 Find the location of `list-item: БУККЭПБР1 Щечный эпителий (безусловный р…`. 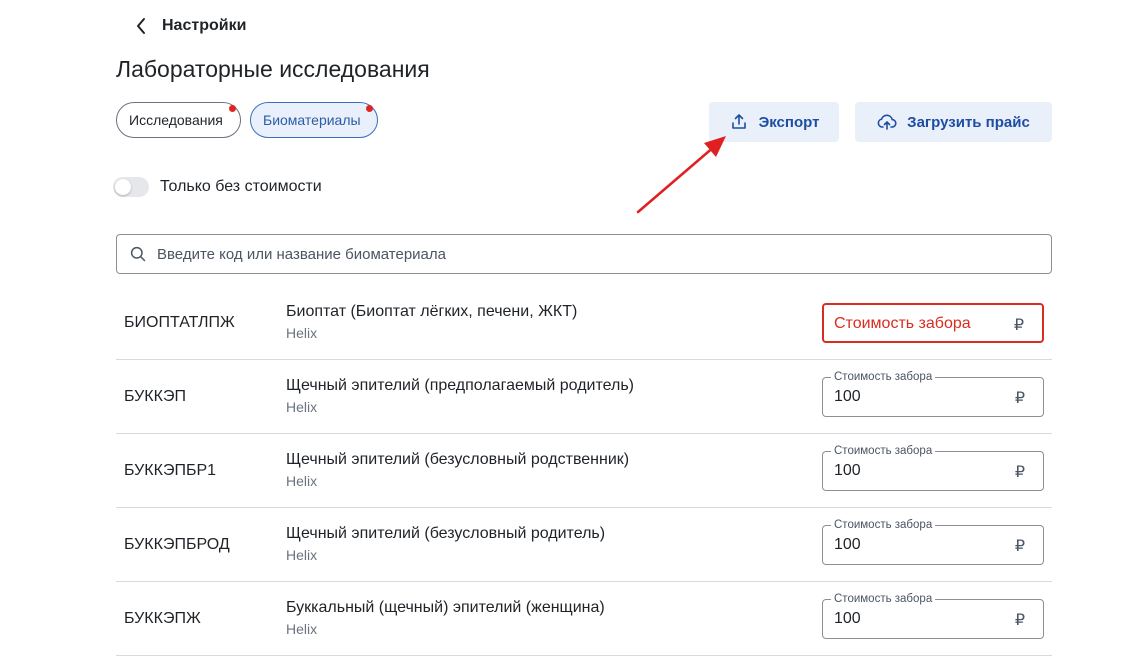

list-item: БУККЭПБР1 Щечный эпителий (безусловный р… is located at coordinates (584, 471).